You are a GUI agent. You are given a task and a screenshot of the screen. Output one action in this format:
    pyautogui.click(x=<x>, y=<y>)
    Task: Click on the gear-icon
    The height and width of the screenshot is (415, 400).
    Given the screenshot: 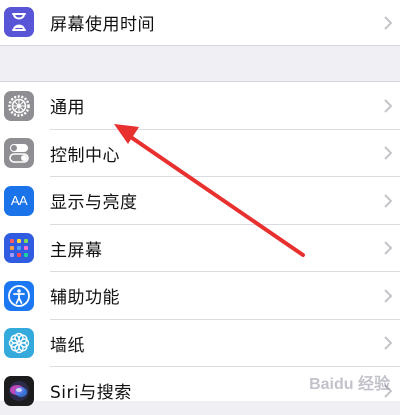 What is the action you would take?
    pyautogui.click(x=19, y=105)
    